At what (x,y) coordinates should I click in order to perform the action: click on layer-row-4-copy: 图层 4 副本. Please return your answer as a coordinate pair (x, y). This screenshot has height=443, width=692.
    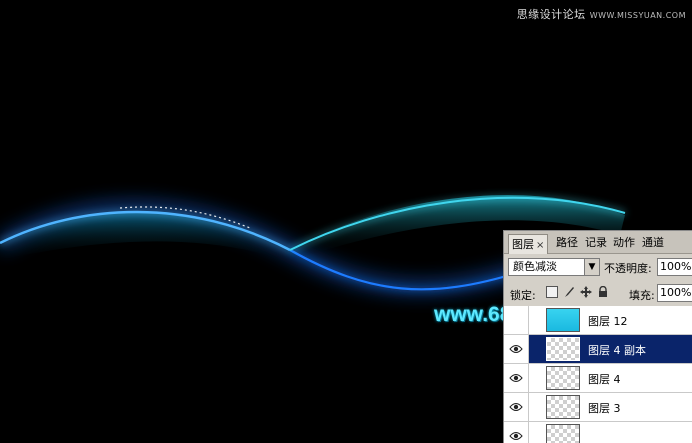
    Looking at the image, I should click on (598, 349).